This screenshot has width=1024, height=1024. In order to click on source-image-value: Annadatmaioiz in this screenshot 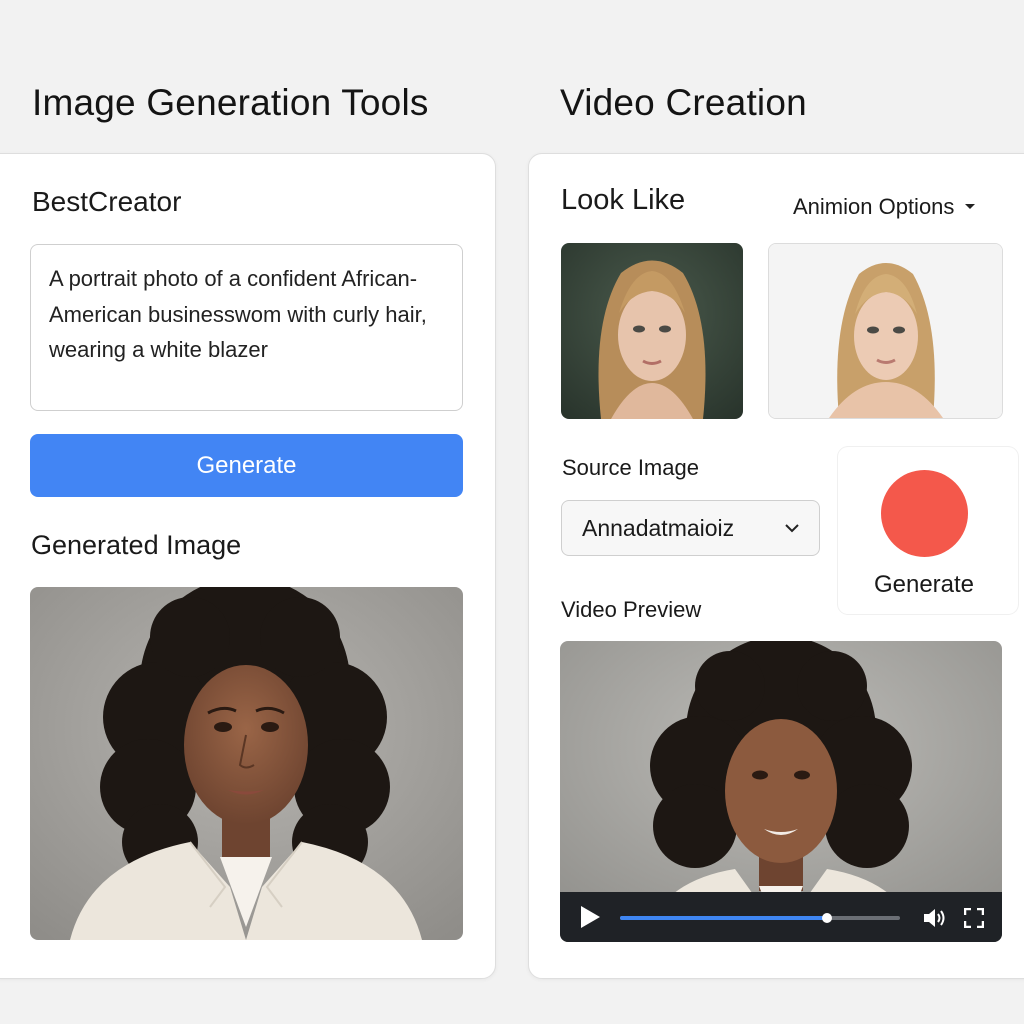, I will do `click(658, 527)`.